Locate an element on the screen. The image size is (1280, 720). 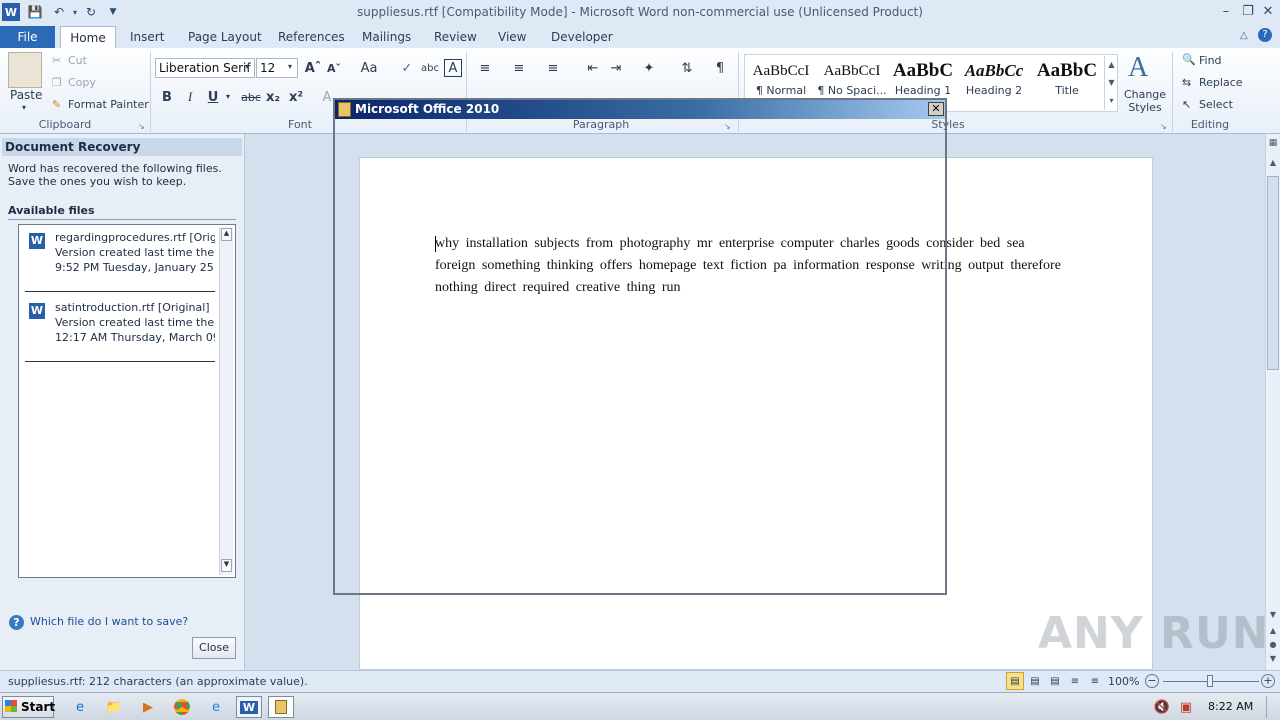
office-dialog-taskbar-icon is located at coordinates (281, 707).